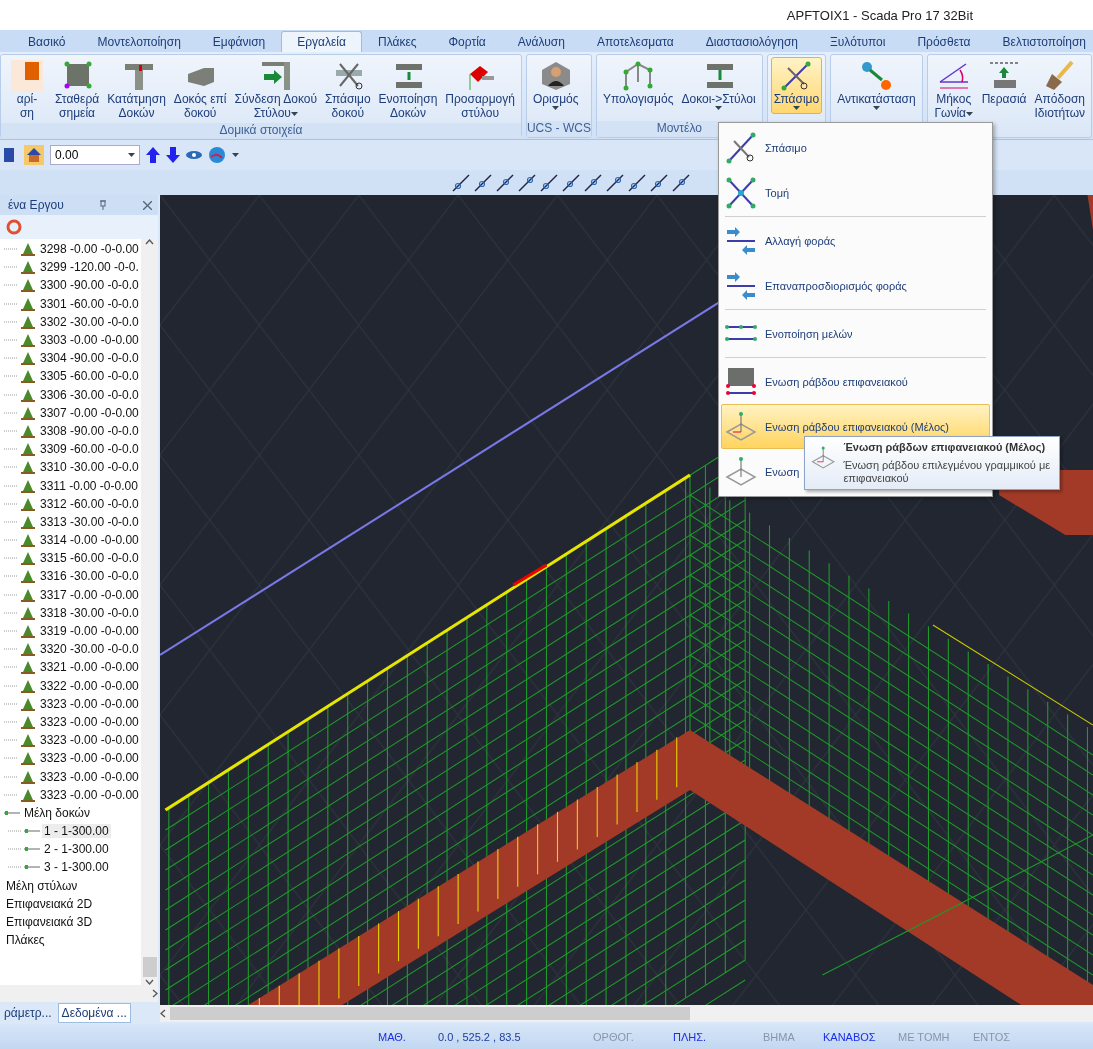 The width and height of the screenshot is (1093, 1049). What do you see at coordinates (36, 205) in the screenshot?
I see `panel-title: ένα Εργου` at bounding box center [36, 205].